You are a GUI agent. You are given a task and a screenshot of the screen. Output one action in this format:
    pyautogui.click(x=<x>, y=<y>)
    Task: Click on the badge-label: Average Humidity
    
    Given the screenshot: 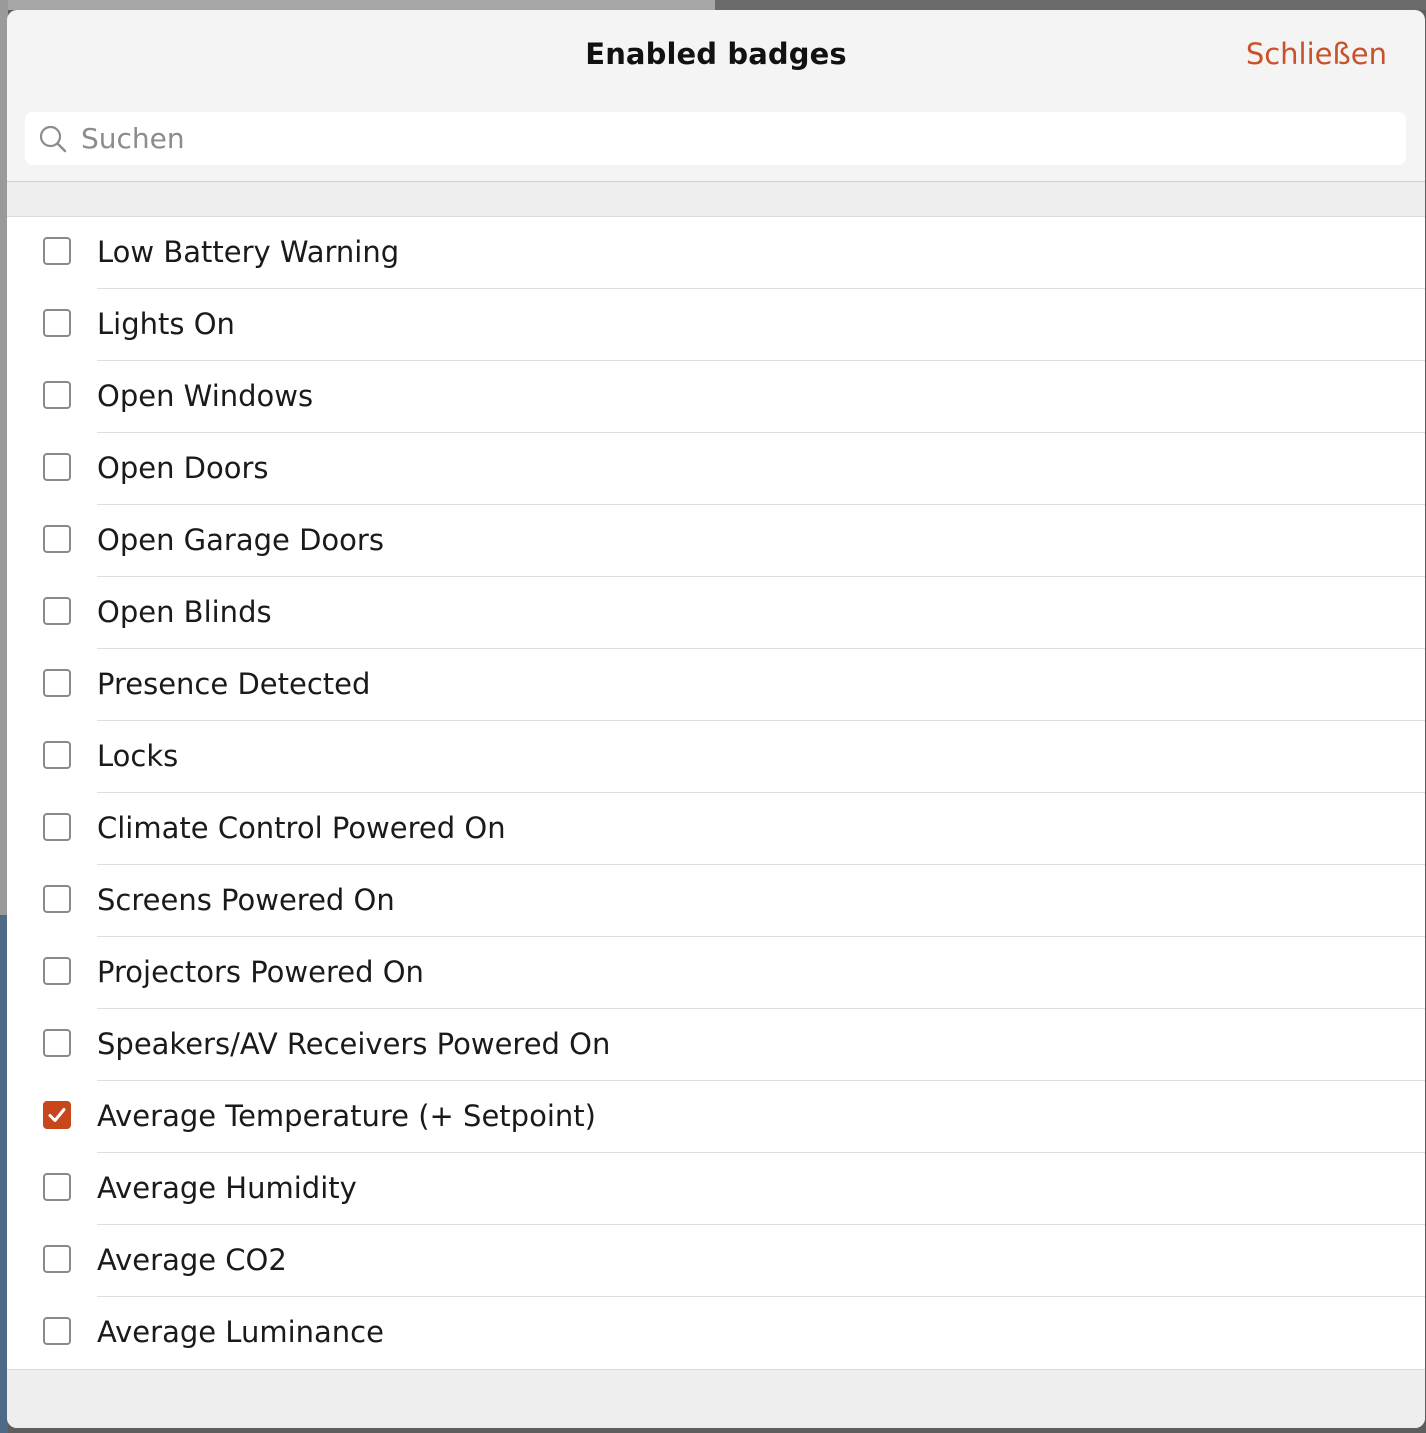 What is the action you would take?
    pyautogui.click(x=227, y=1188)
    